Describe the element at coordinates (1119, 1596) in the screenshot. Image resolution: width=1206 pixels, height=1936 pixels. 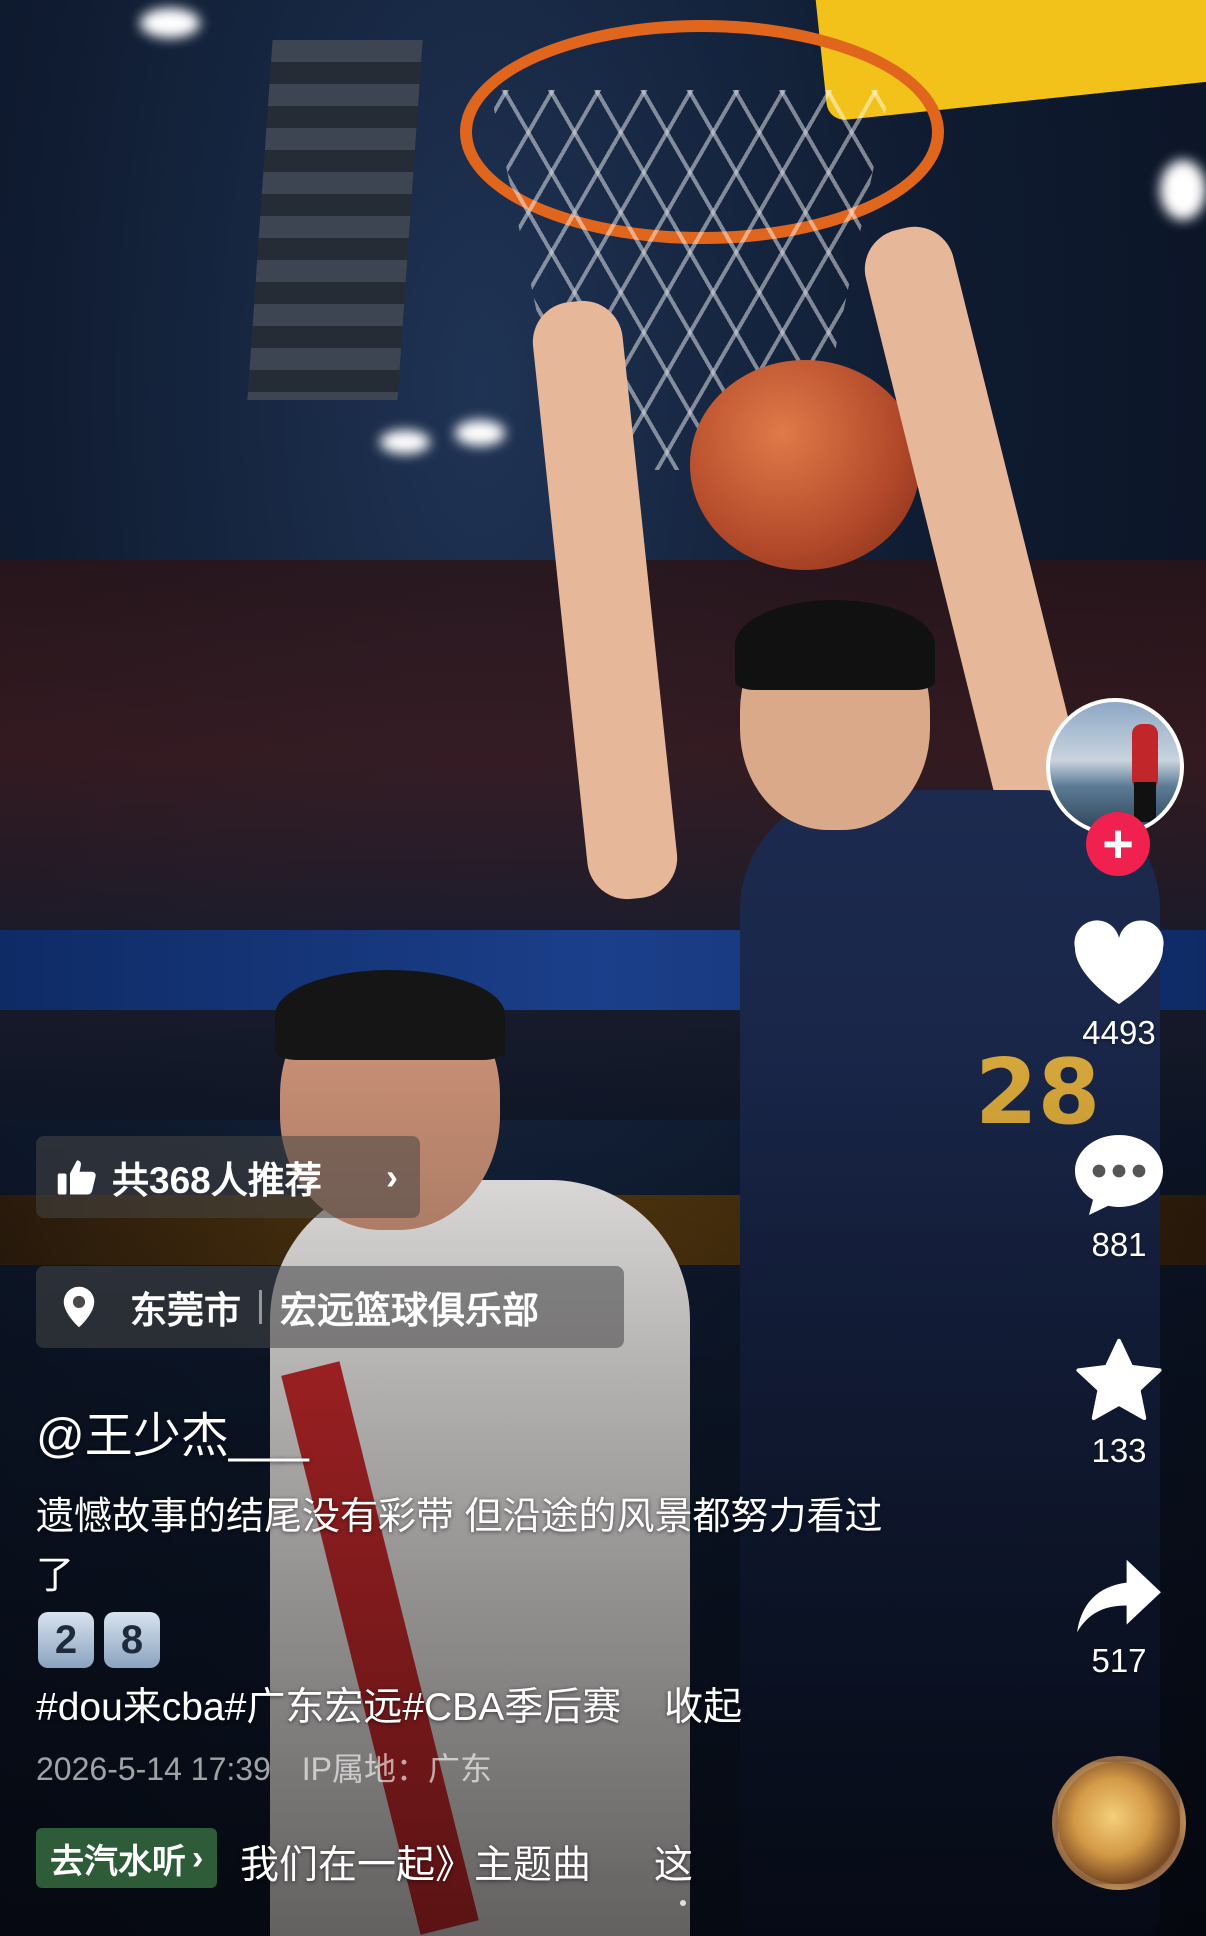
I see `share-arrow-icon` at that location.